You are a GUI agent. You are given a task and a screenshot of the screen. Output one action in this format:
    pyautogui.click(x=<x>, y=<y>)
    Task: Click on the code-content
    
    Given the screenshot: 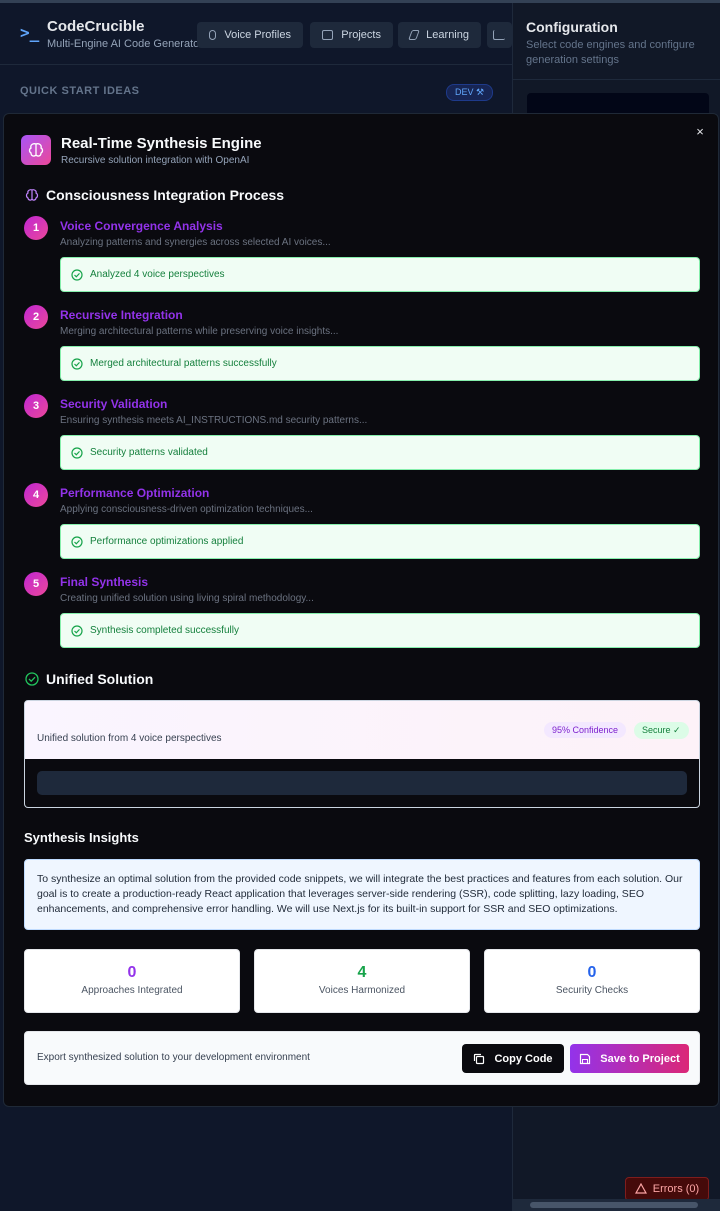 What is the action you would take?
    pyautogui.click(x=362, y=783)
    